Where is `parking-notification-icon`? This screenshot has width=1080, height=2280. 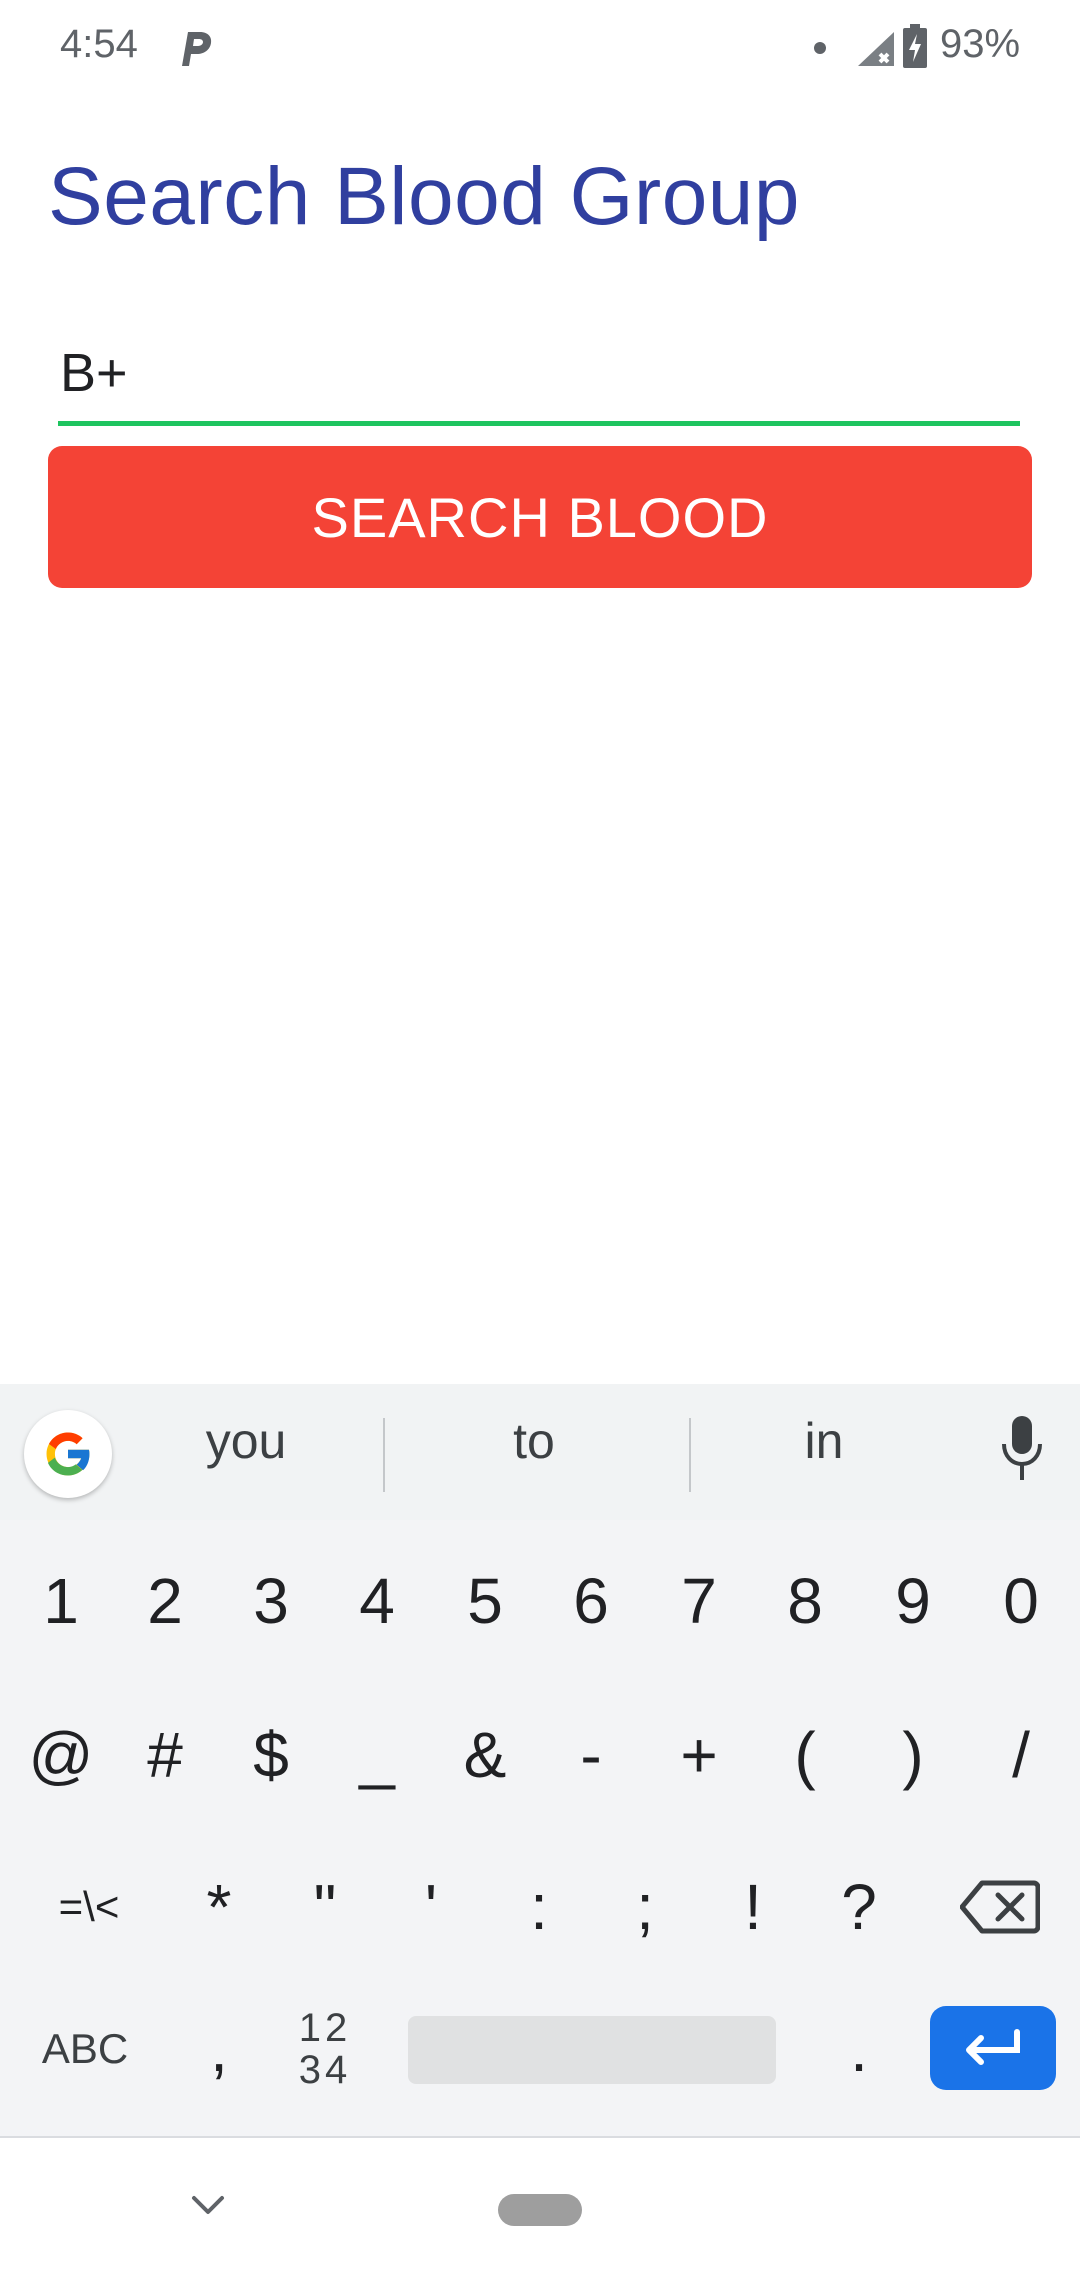 parking-notification-icon is located at coordinates (197, 49).